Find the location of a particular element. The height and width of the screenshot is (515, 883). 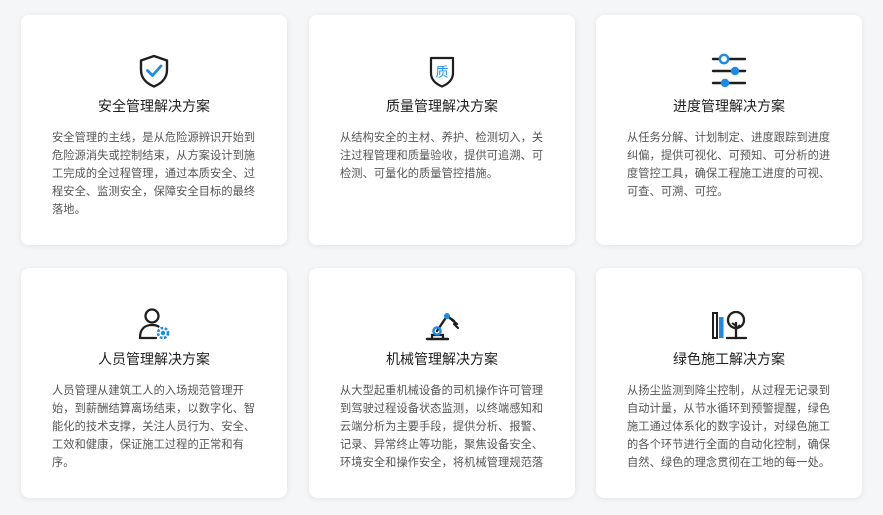

worker-gear-icon is located at coordinates (154, 324).